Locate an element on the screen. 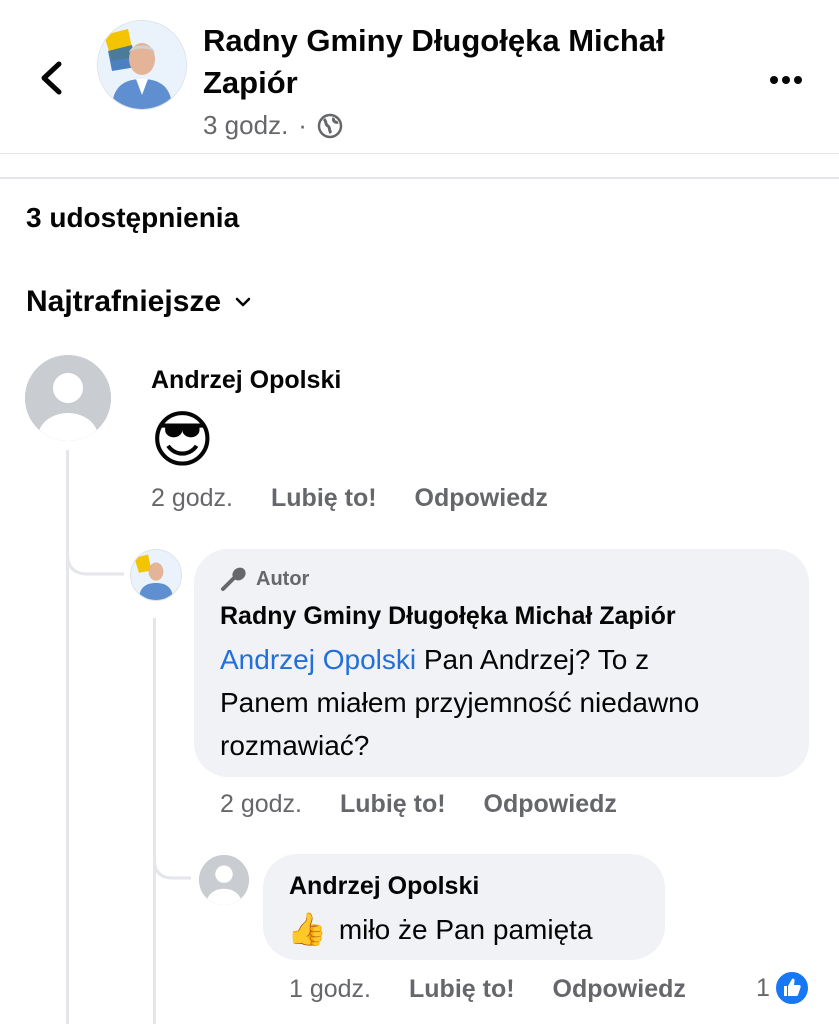 Image resolution: width=839 pixels, height=1024 pixels. thread-line-reply is located at coordinates (154, 821).